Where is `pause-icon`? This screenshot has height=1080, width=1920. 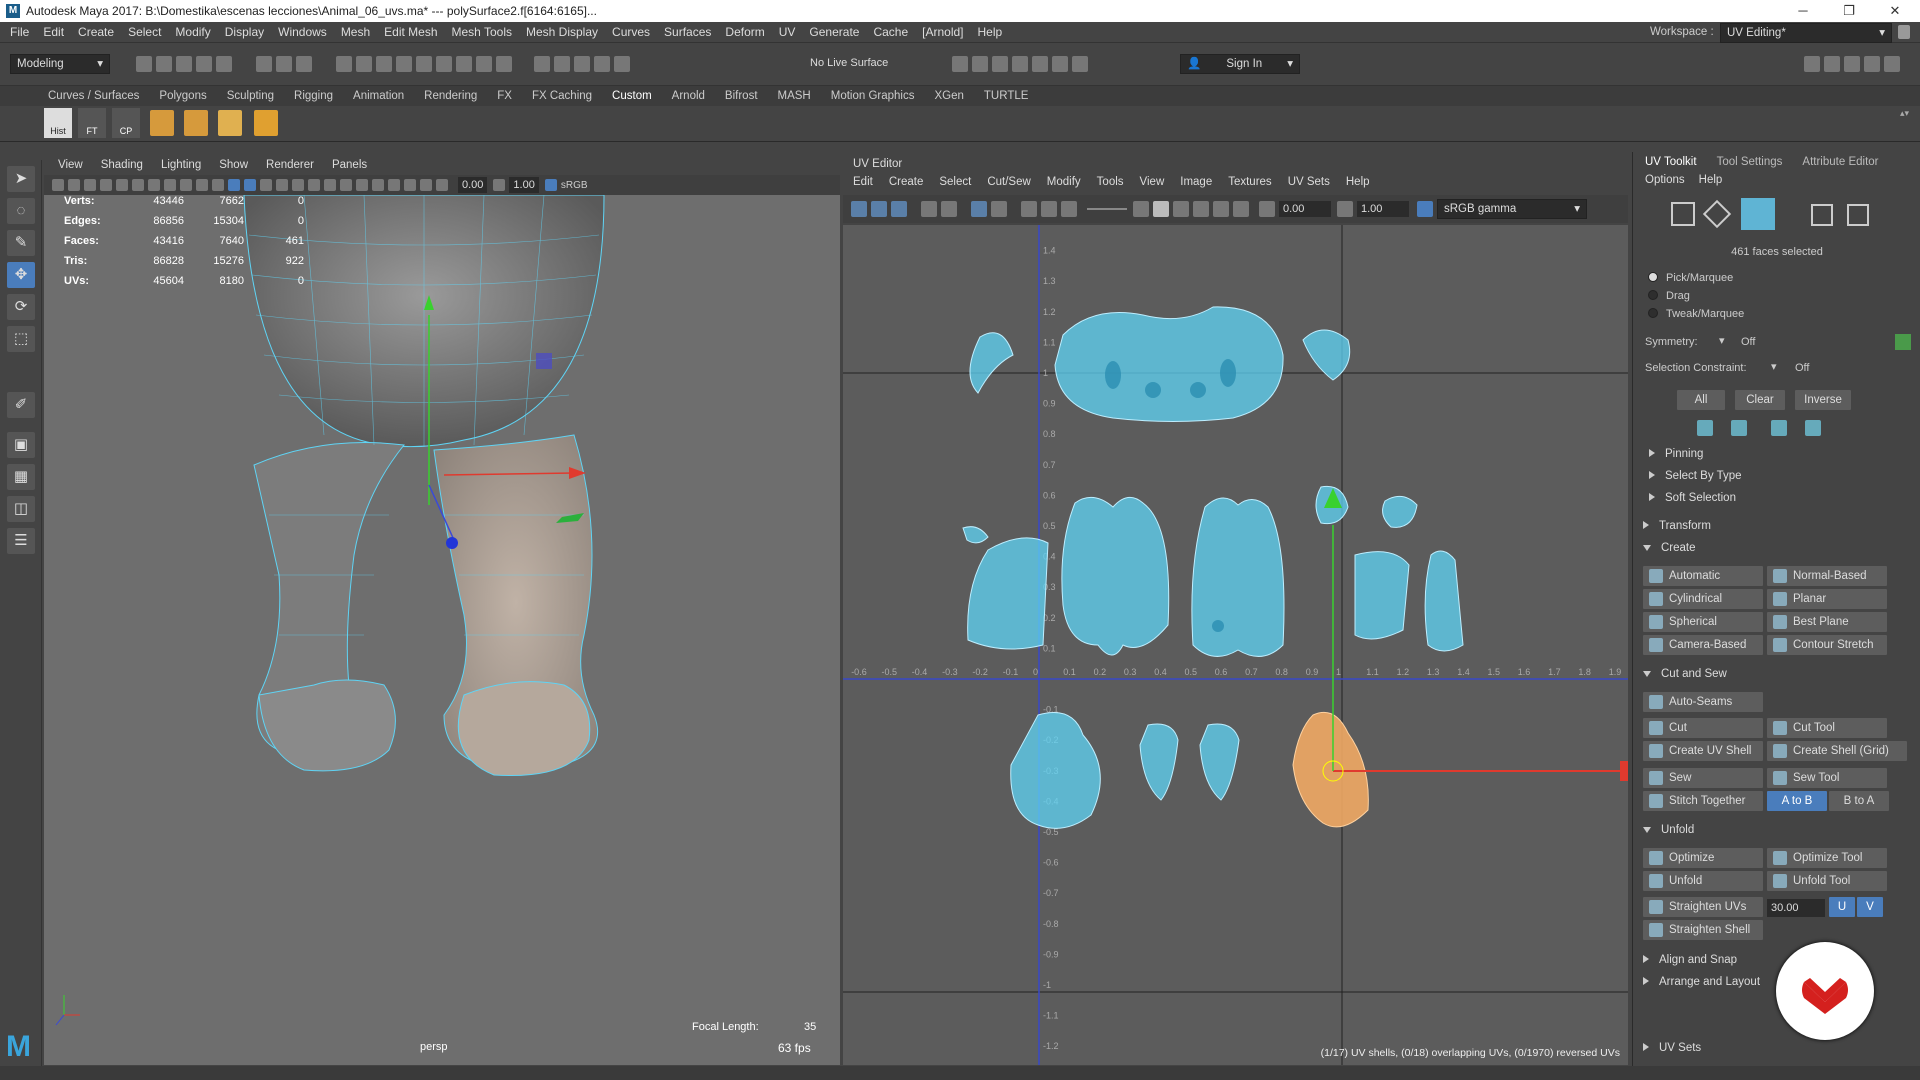
pause-icon is located at coordinates (1080, 64).